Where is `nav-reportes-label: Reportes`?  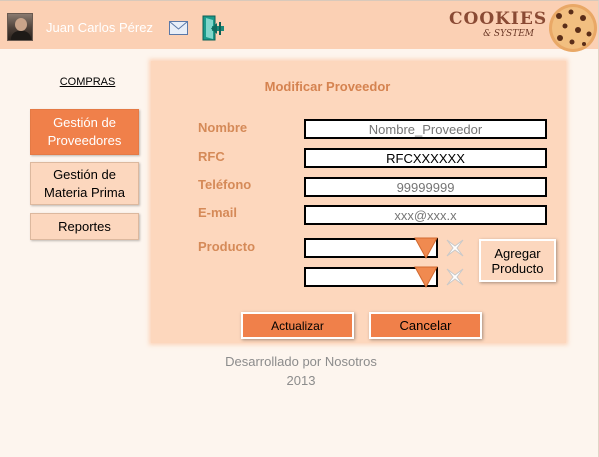 nav-reportes-label: Reportes is located at coordinates (84, 226).